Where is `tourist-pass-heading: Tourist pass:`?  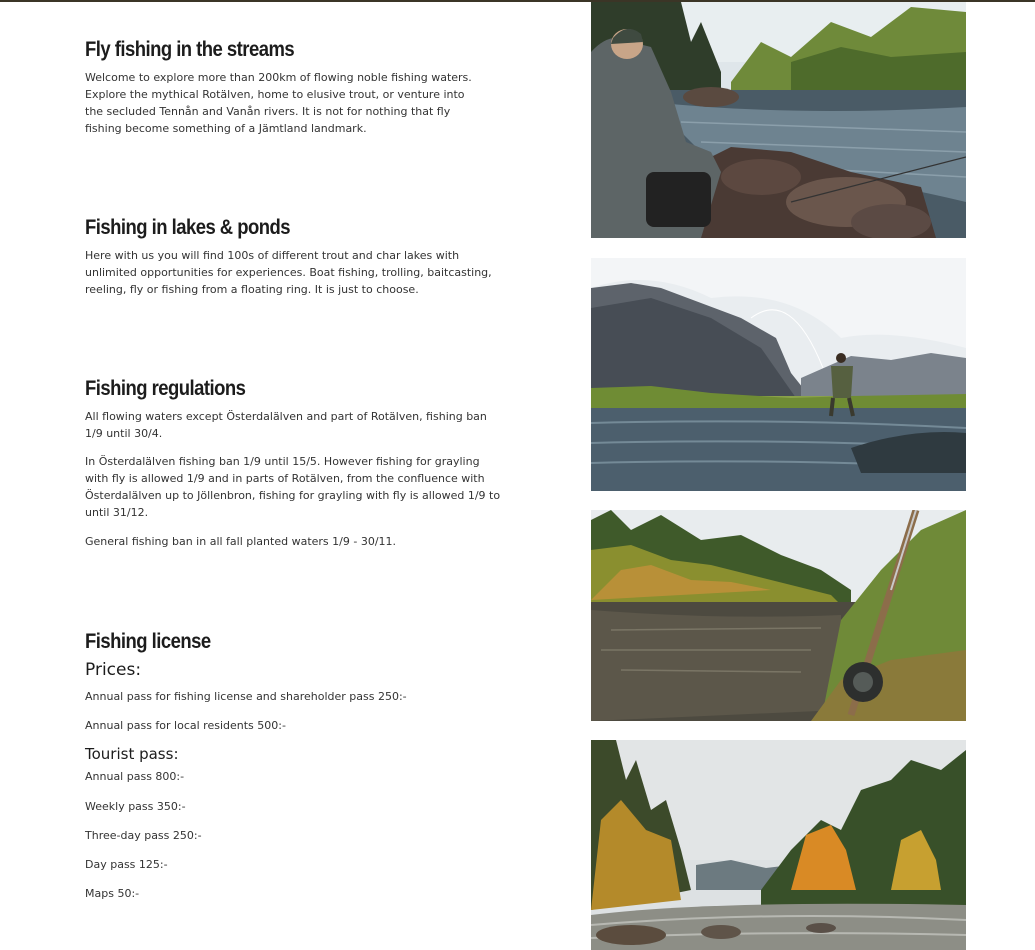 tourist-pass-heading: Tourist pass: is located at coordinates (132, 754).